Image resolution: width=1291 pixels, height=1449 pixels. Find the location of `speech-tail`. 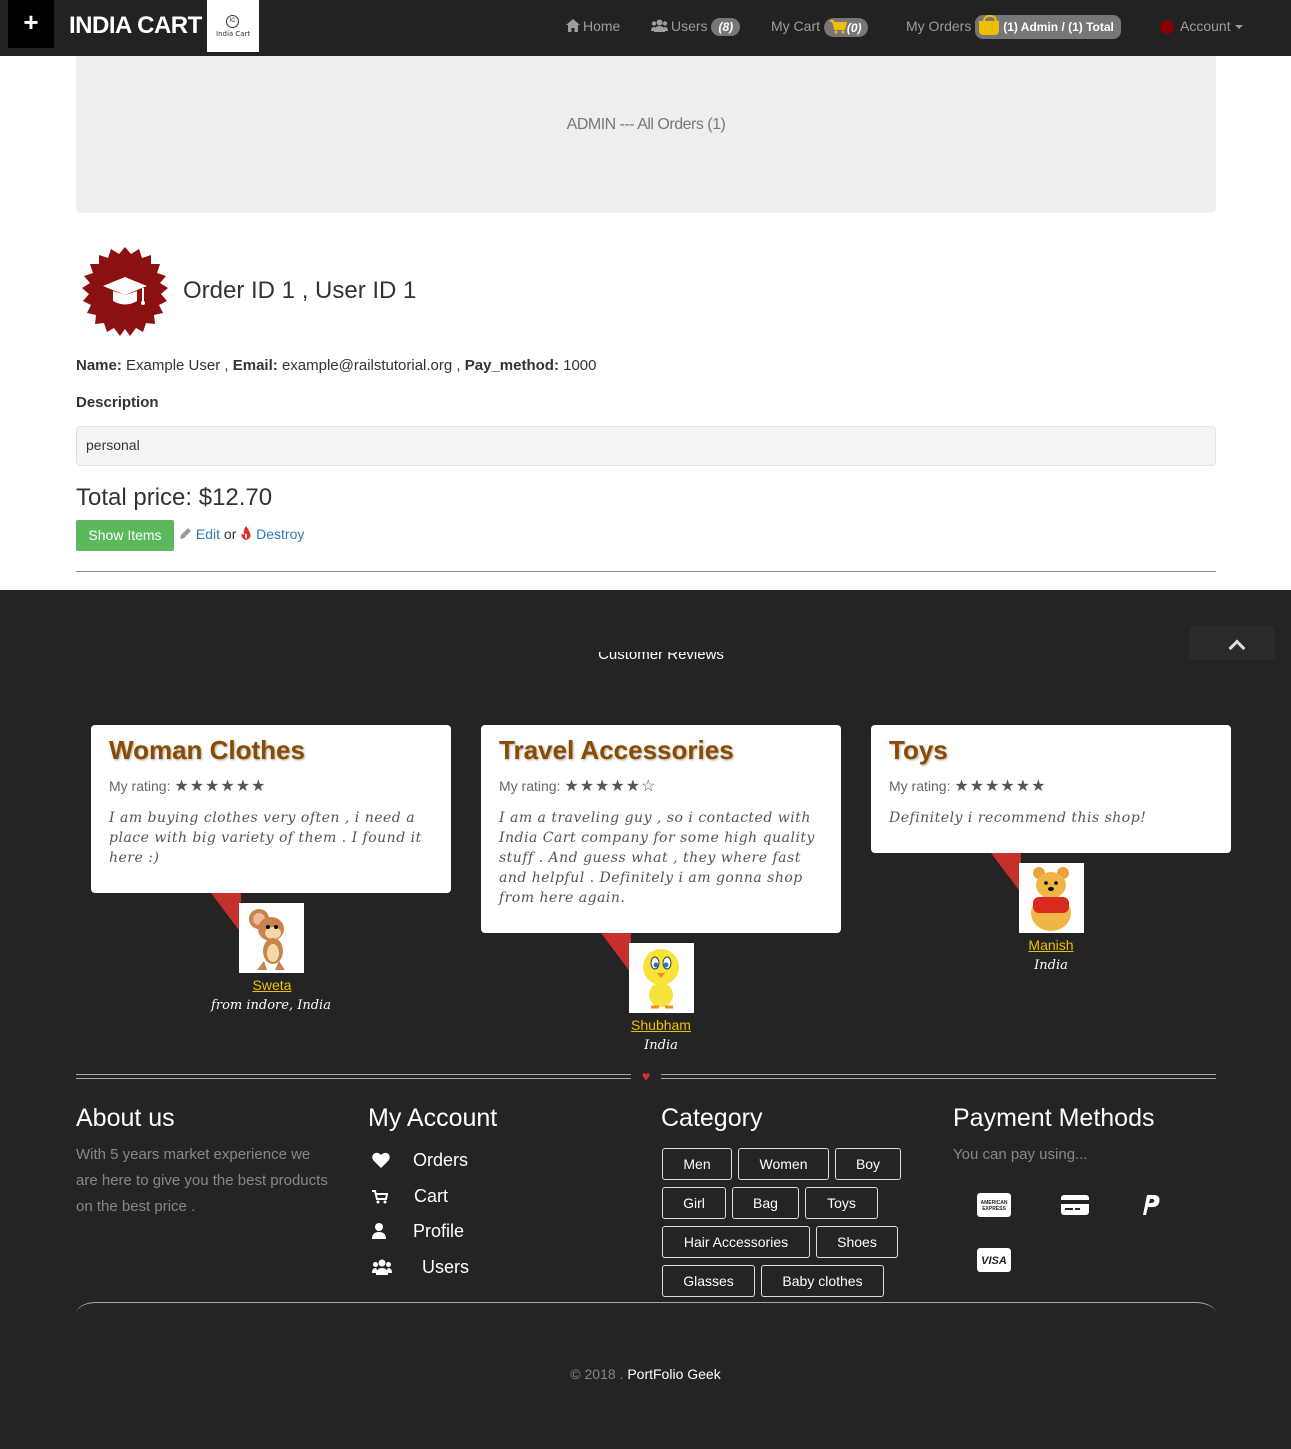

speech-tail is located at coordinates (616, 953).